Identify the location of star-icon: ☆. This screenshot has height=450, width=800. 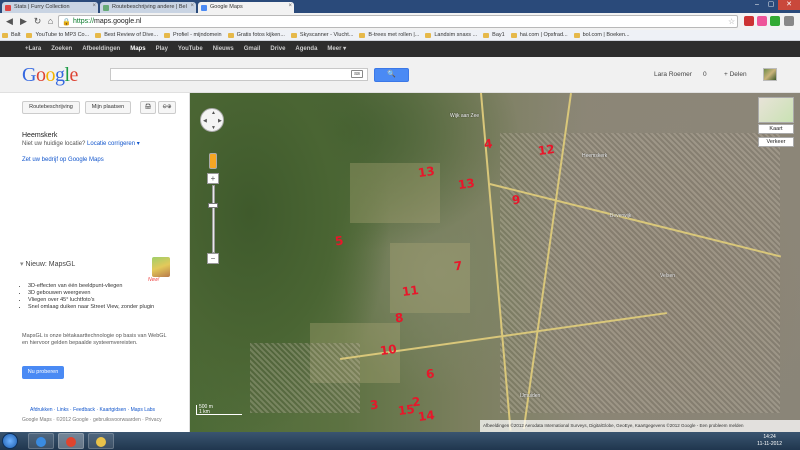
(731, 21).